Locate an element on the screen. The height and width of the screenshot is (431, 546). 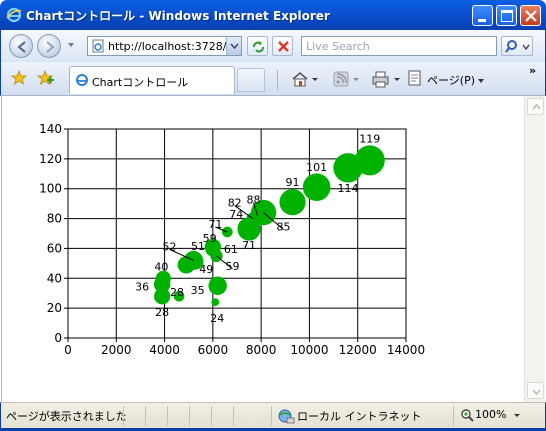
zoom-icon is located at coordinates (467, 415).